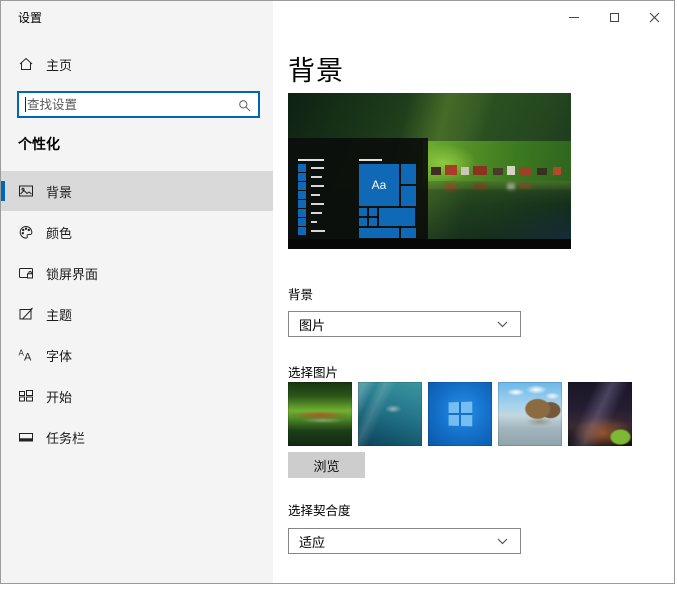 The image size is (677, 591). I want to click on wallpaper-thumbnail-underwater, so click(390, 414).